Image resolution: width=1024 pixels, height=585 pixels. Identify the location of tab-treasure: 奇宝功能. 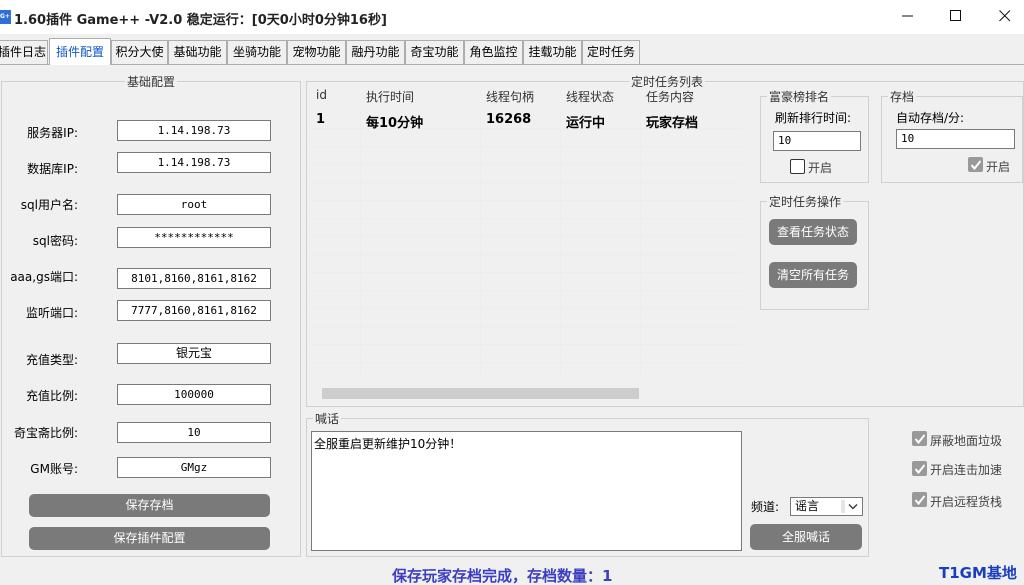
(434, 52).